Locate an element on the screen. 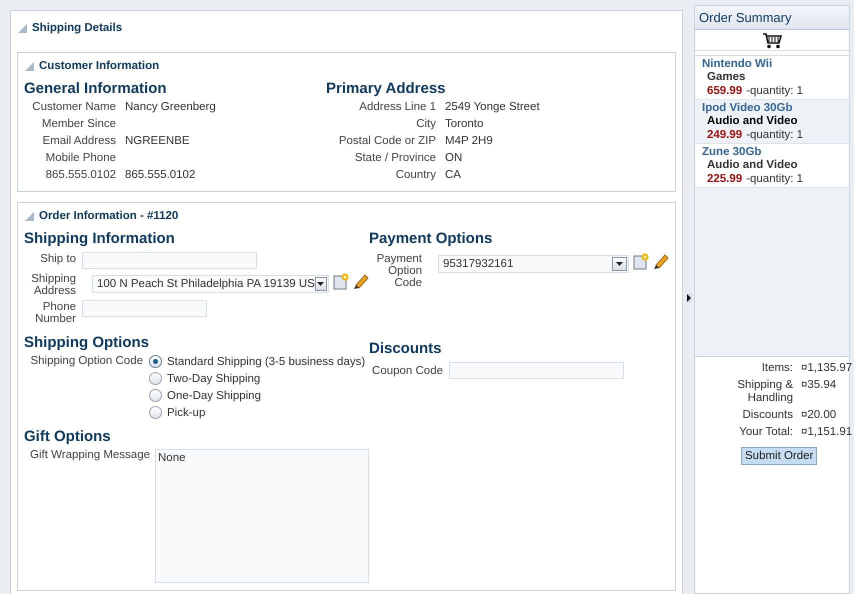 This screenshot has width=854, height=594. radio-label: Pick-up is located at coordinates (186, 412).